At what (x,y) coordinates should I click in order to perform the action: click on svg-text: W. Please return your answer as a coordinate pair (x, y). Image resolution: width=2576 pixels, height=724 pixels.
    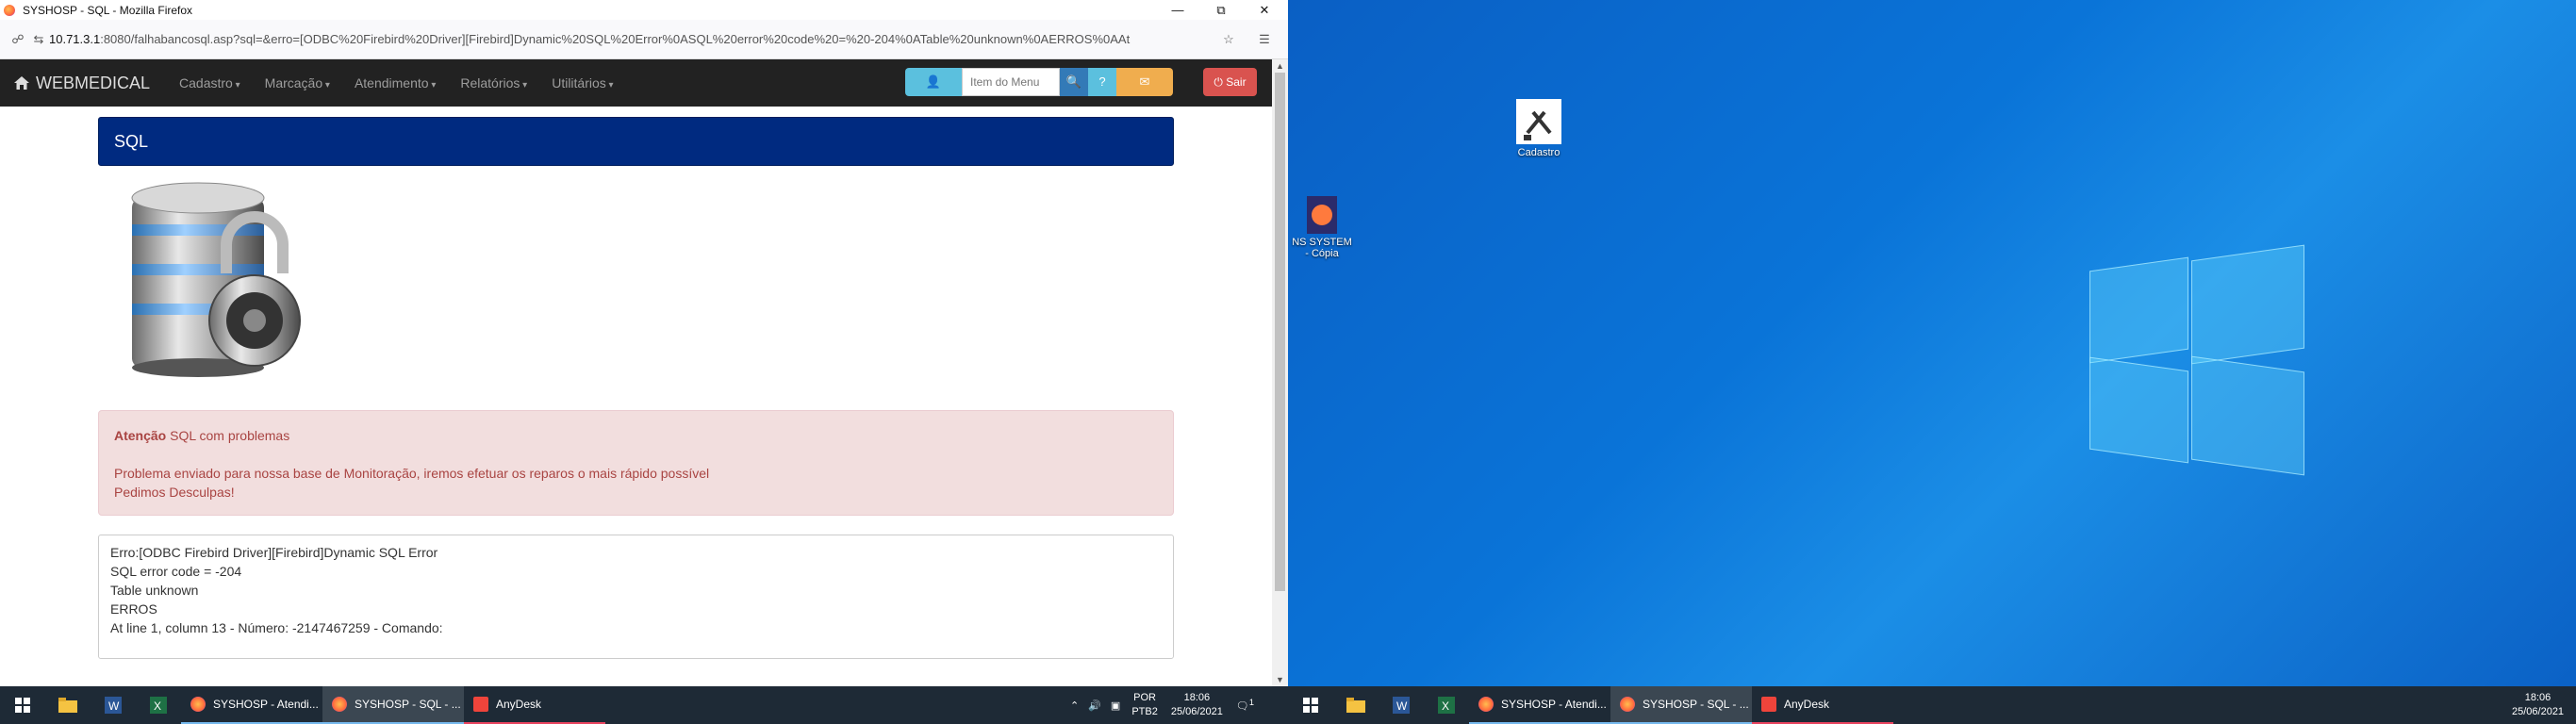
    Looking at the image, I should click on (1402, 706).